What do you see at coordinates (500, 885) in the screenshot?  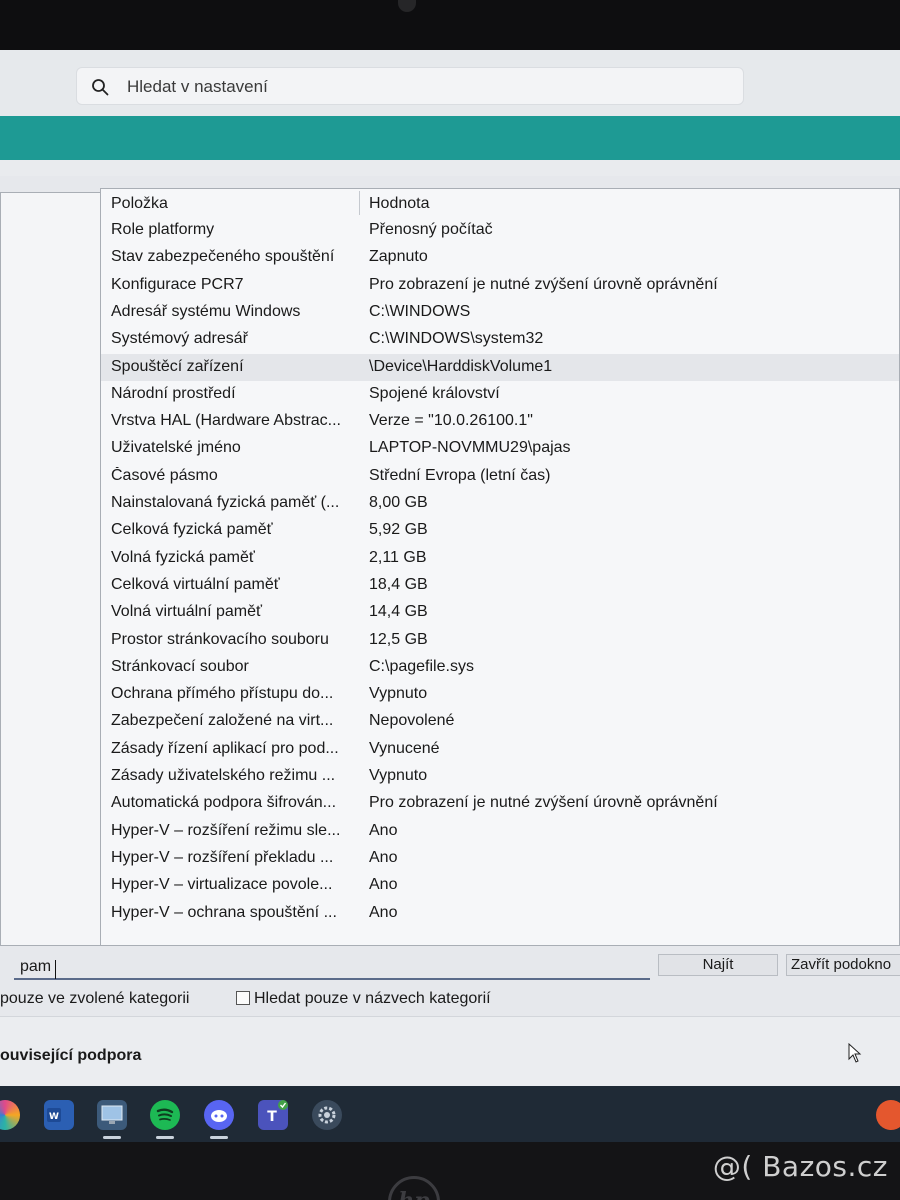 I see `table-row: Hyper-V – virtualizace povole... Ano` at bounding box center [500, 885].